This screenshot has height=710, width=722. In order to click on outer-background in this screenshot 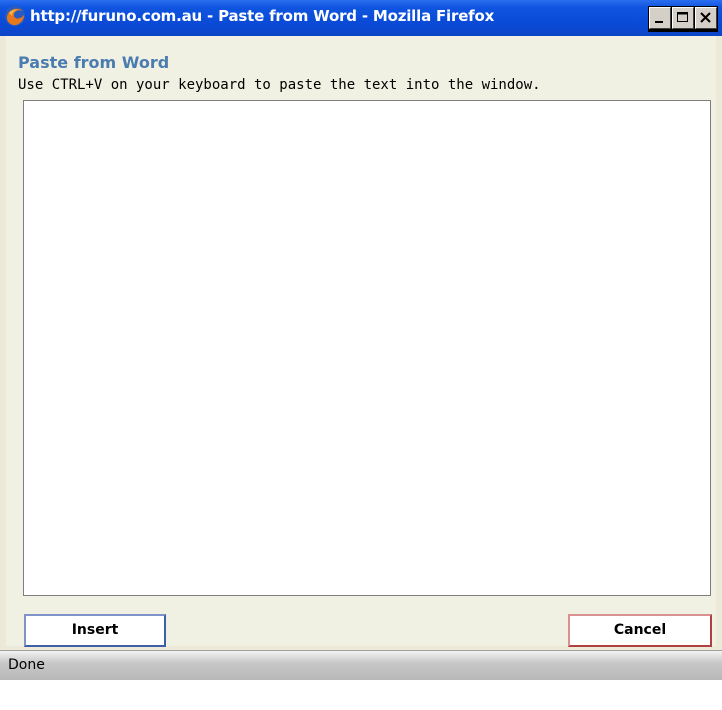, I will do `click(361, 695)`.